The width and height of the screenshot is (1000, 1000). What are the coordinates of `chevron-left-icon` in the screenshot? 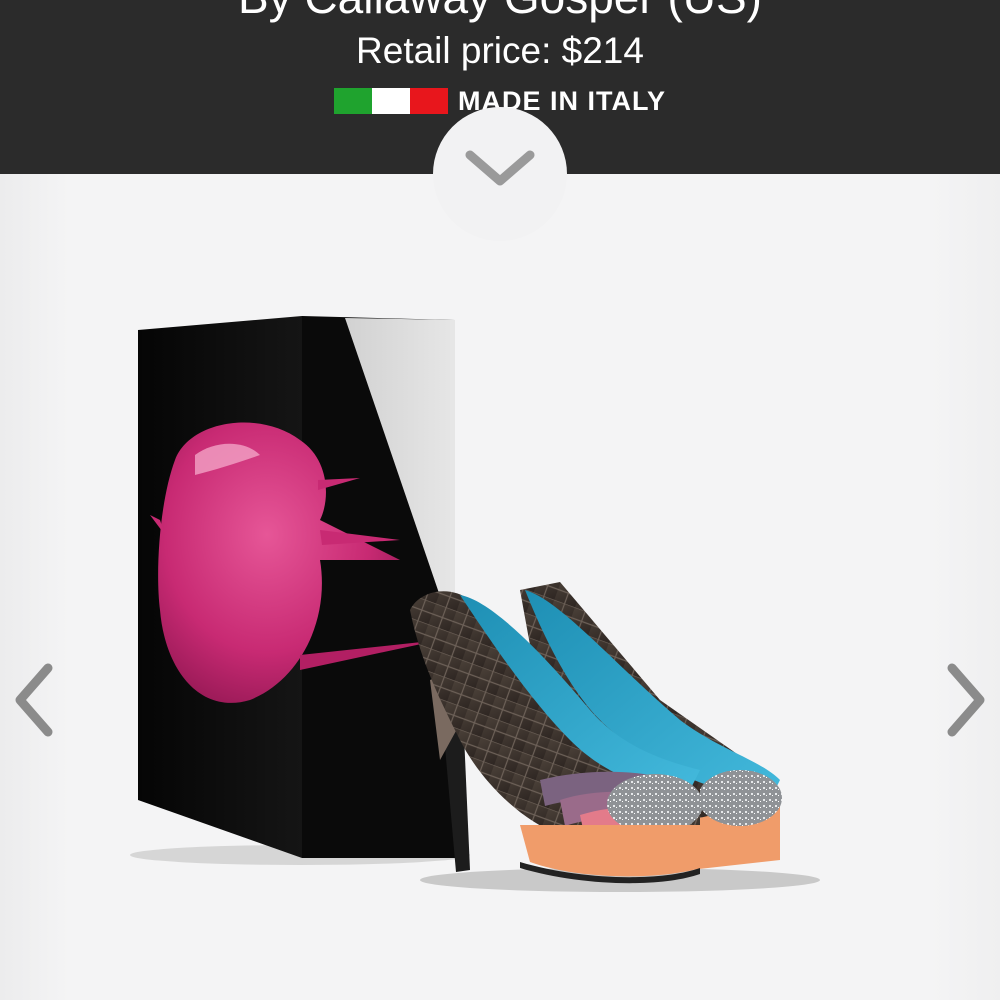 It's located at (34, 700).